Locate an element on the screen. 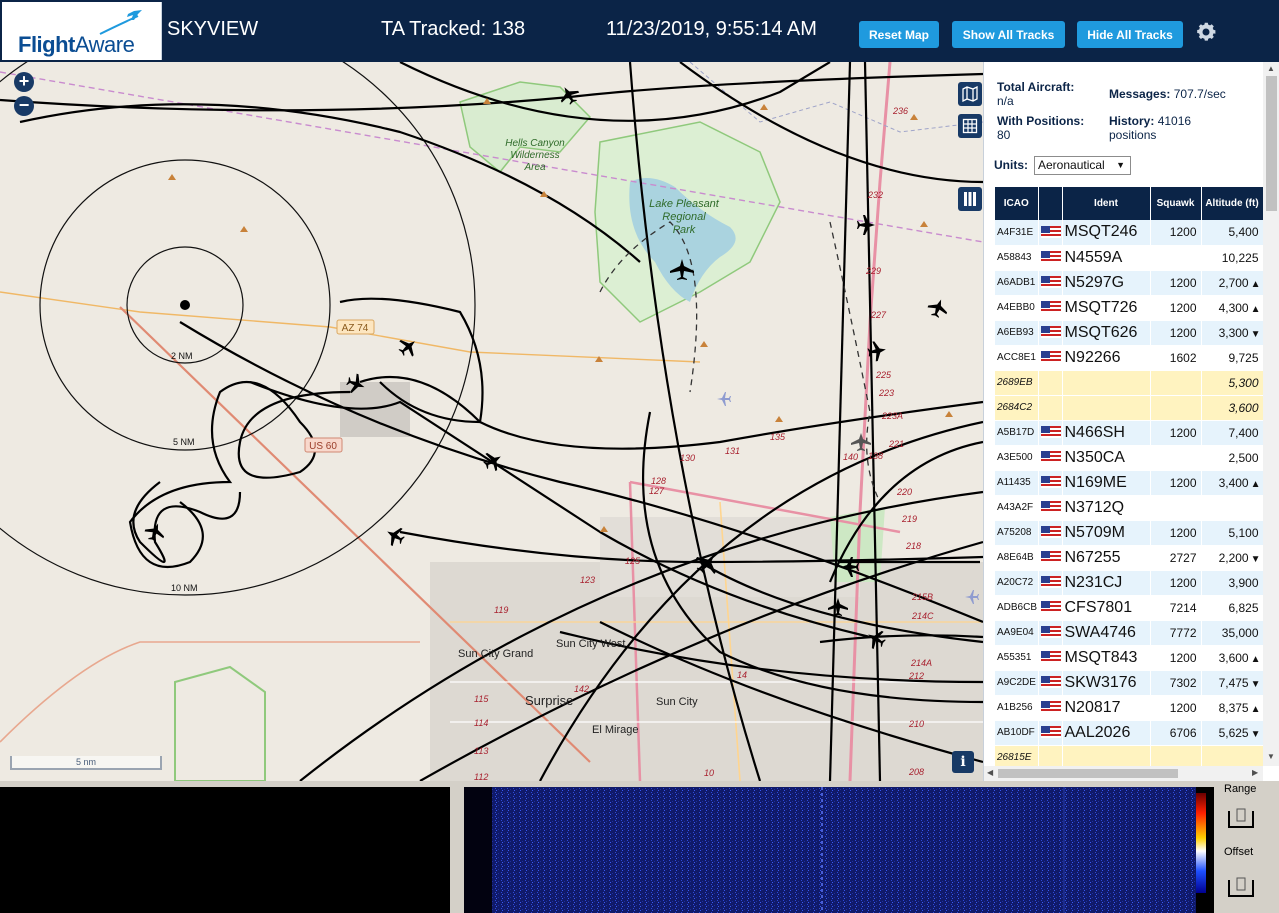 The image size is (1279, 913). cell-squawk: 1602 is located at coordinates (1176, 358).